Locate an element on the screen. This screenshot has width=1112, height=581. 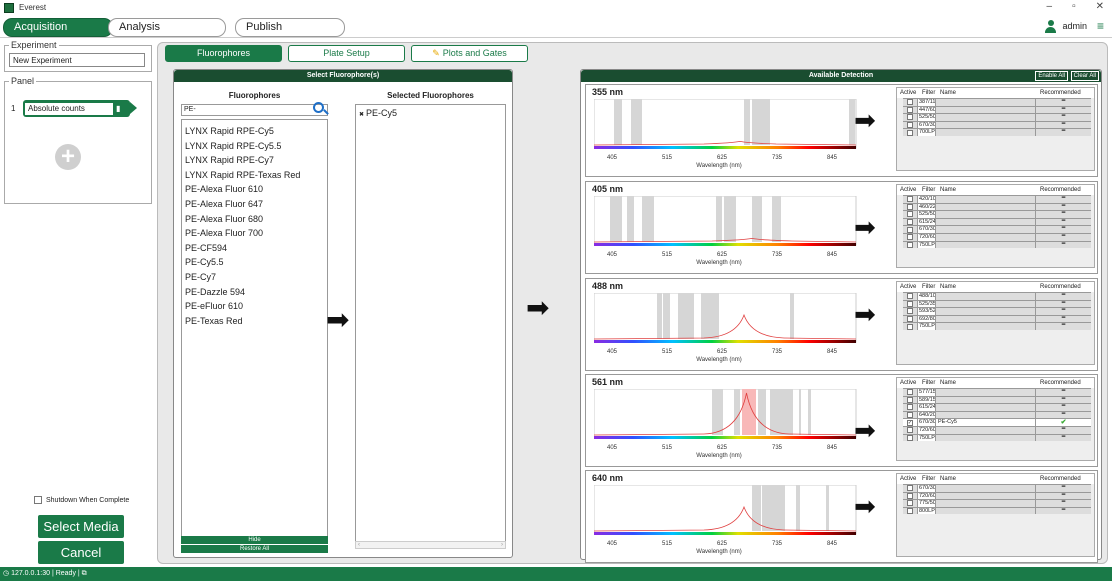
enable-all-button: Enable All is located at coordinates (1051, 76).